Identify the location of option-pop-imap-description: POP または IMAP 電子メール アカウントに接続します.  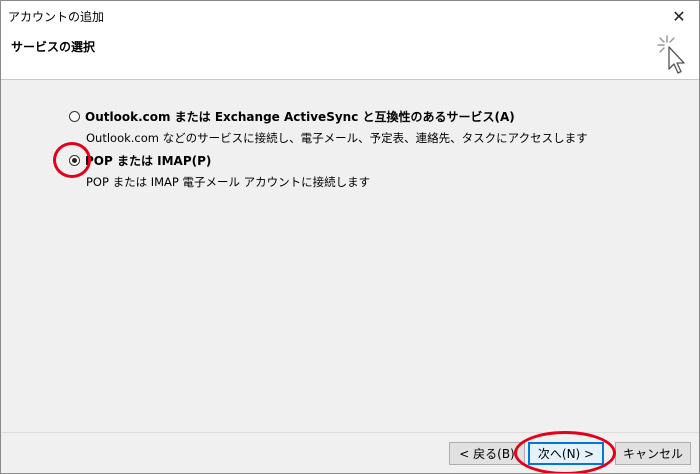
(228, 182).